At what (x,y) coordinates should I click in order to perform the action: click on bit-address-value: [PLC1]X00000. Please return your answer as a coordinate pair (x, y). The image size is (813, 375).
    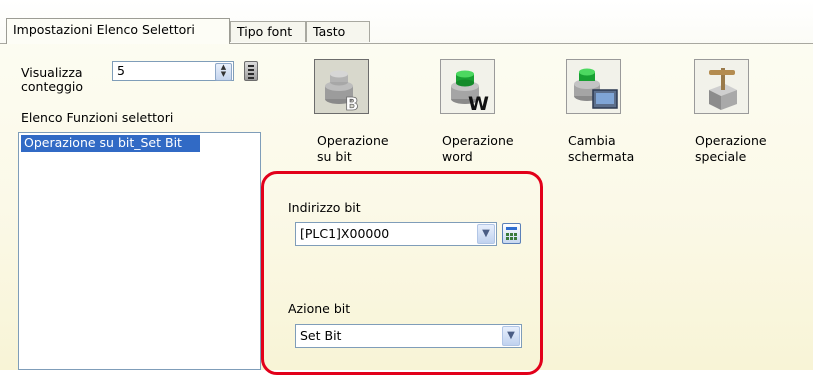
    Looking at the image, I should click on (345, 233).